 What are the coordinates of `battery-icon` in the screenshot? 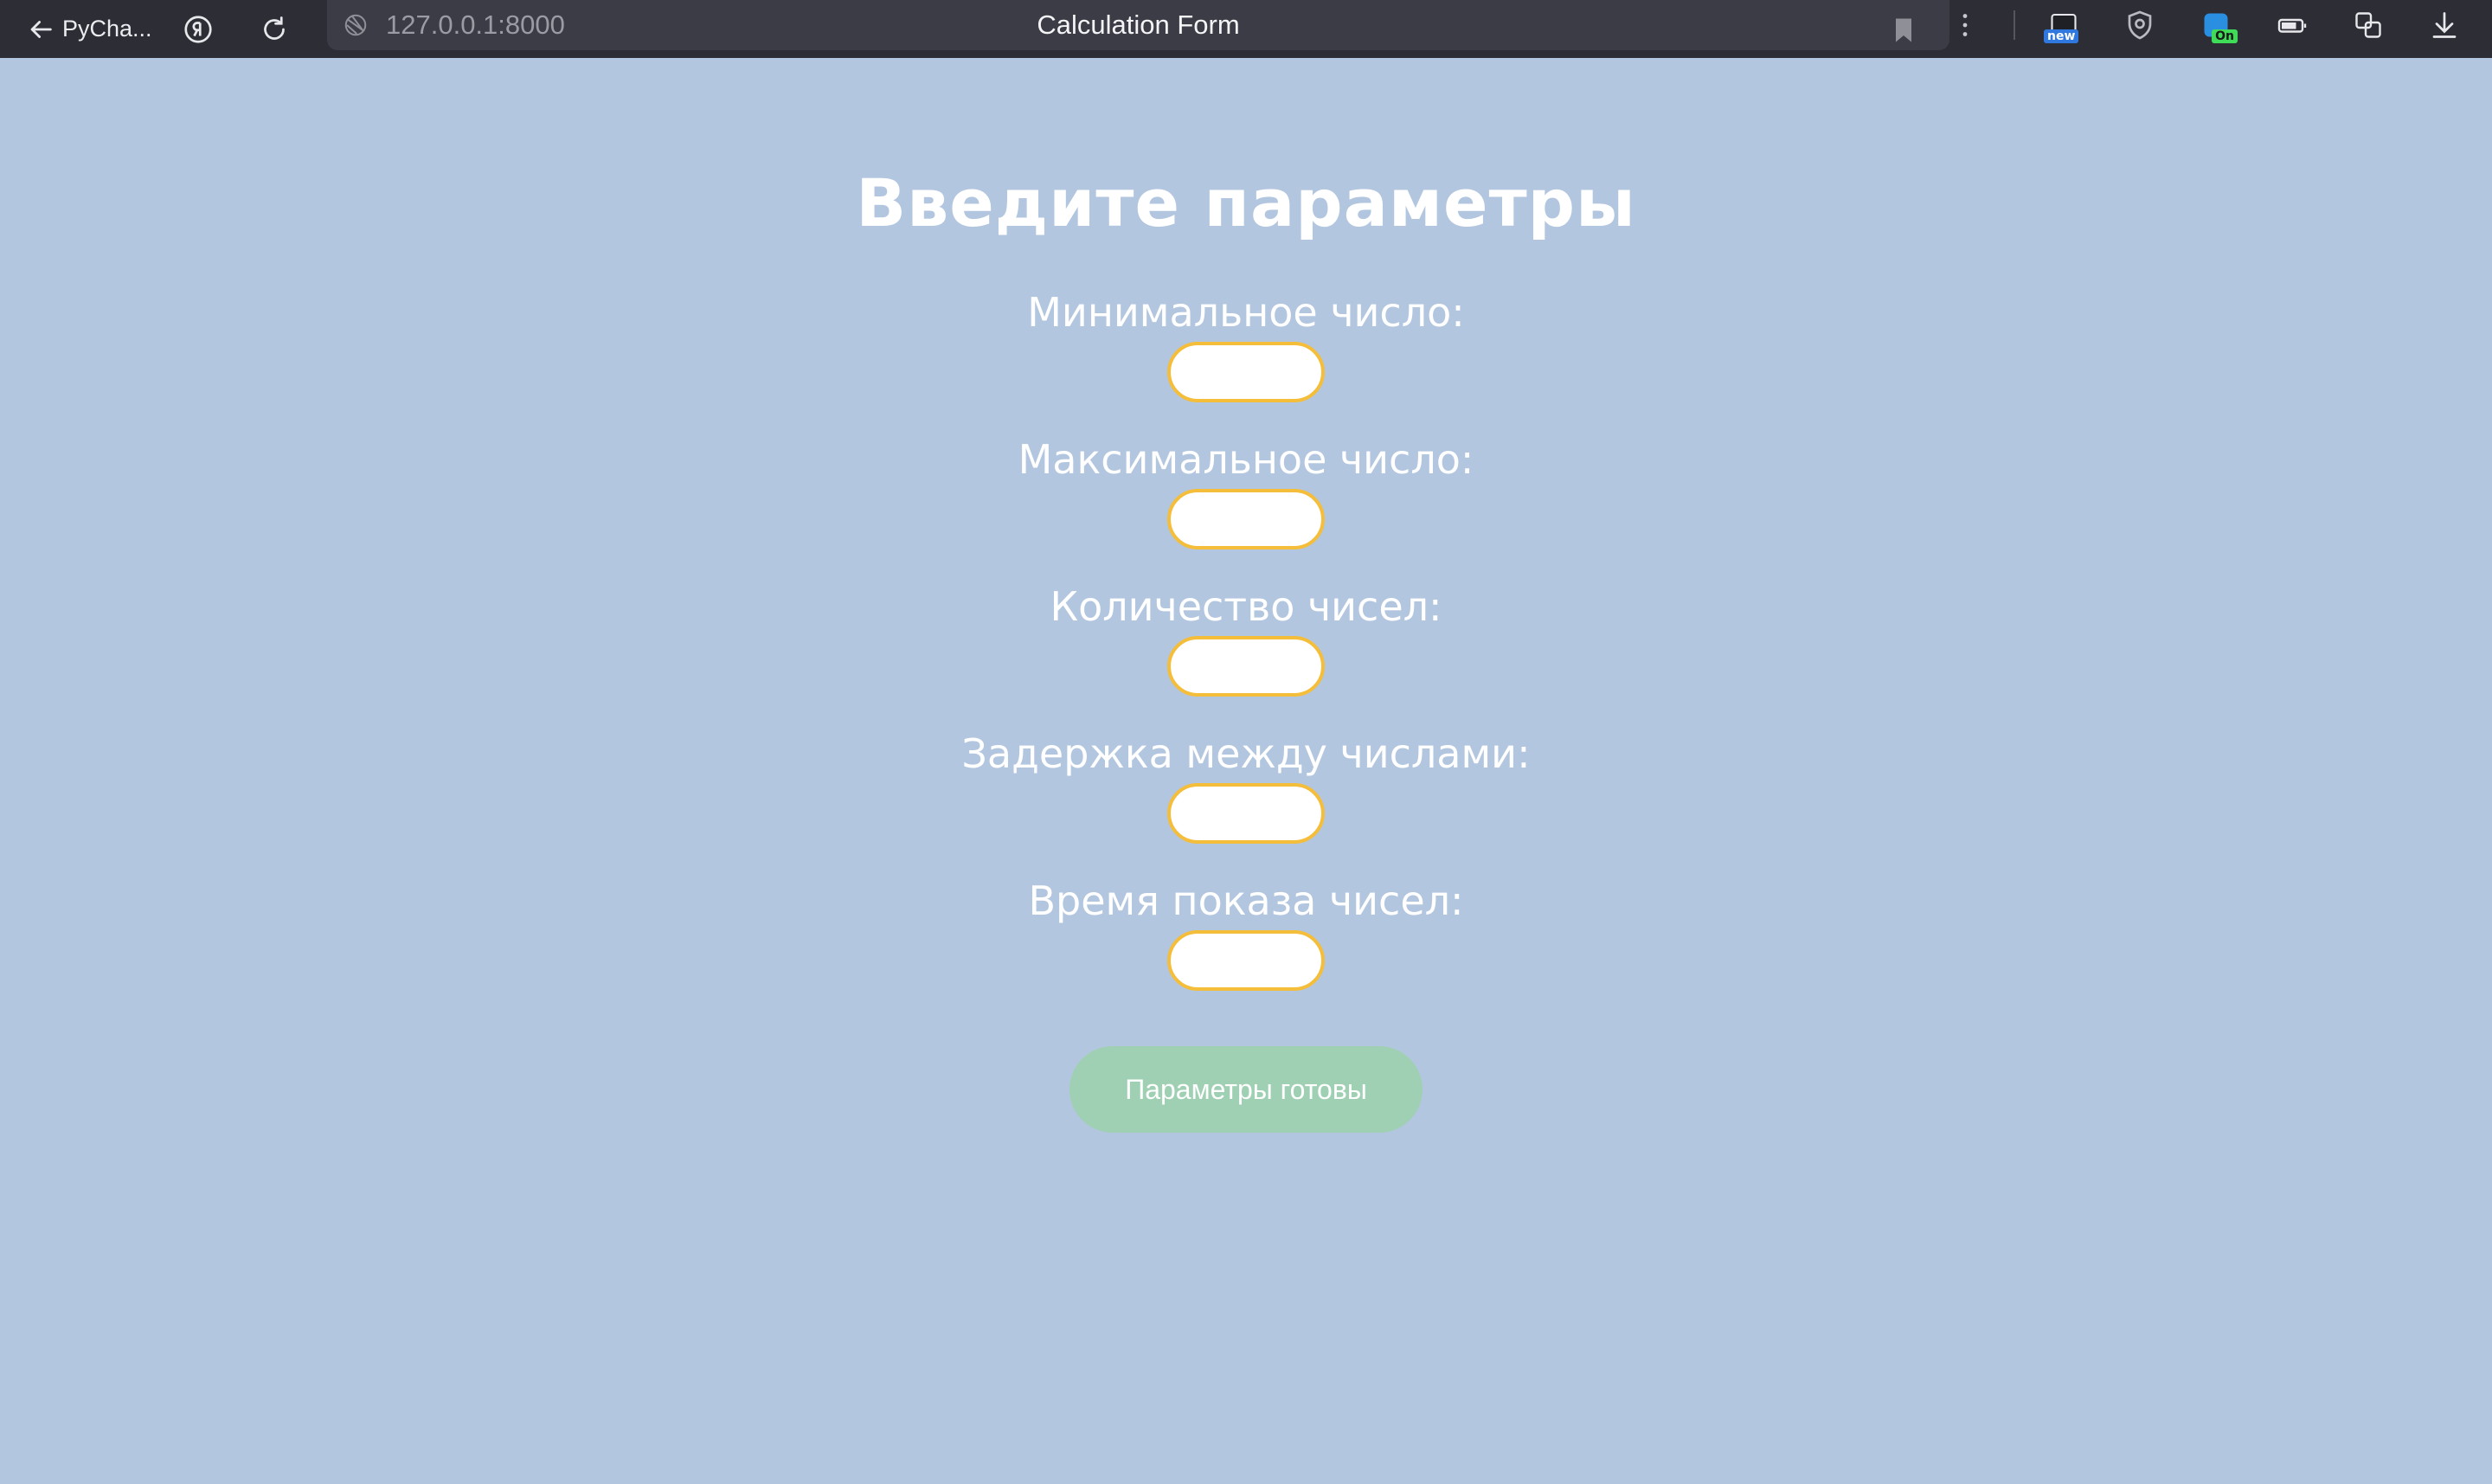 It's located at (2292, 25).